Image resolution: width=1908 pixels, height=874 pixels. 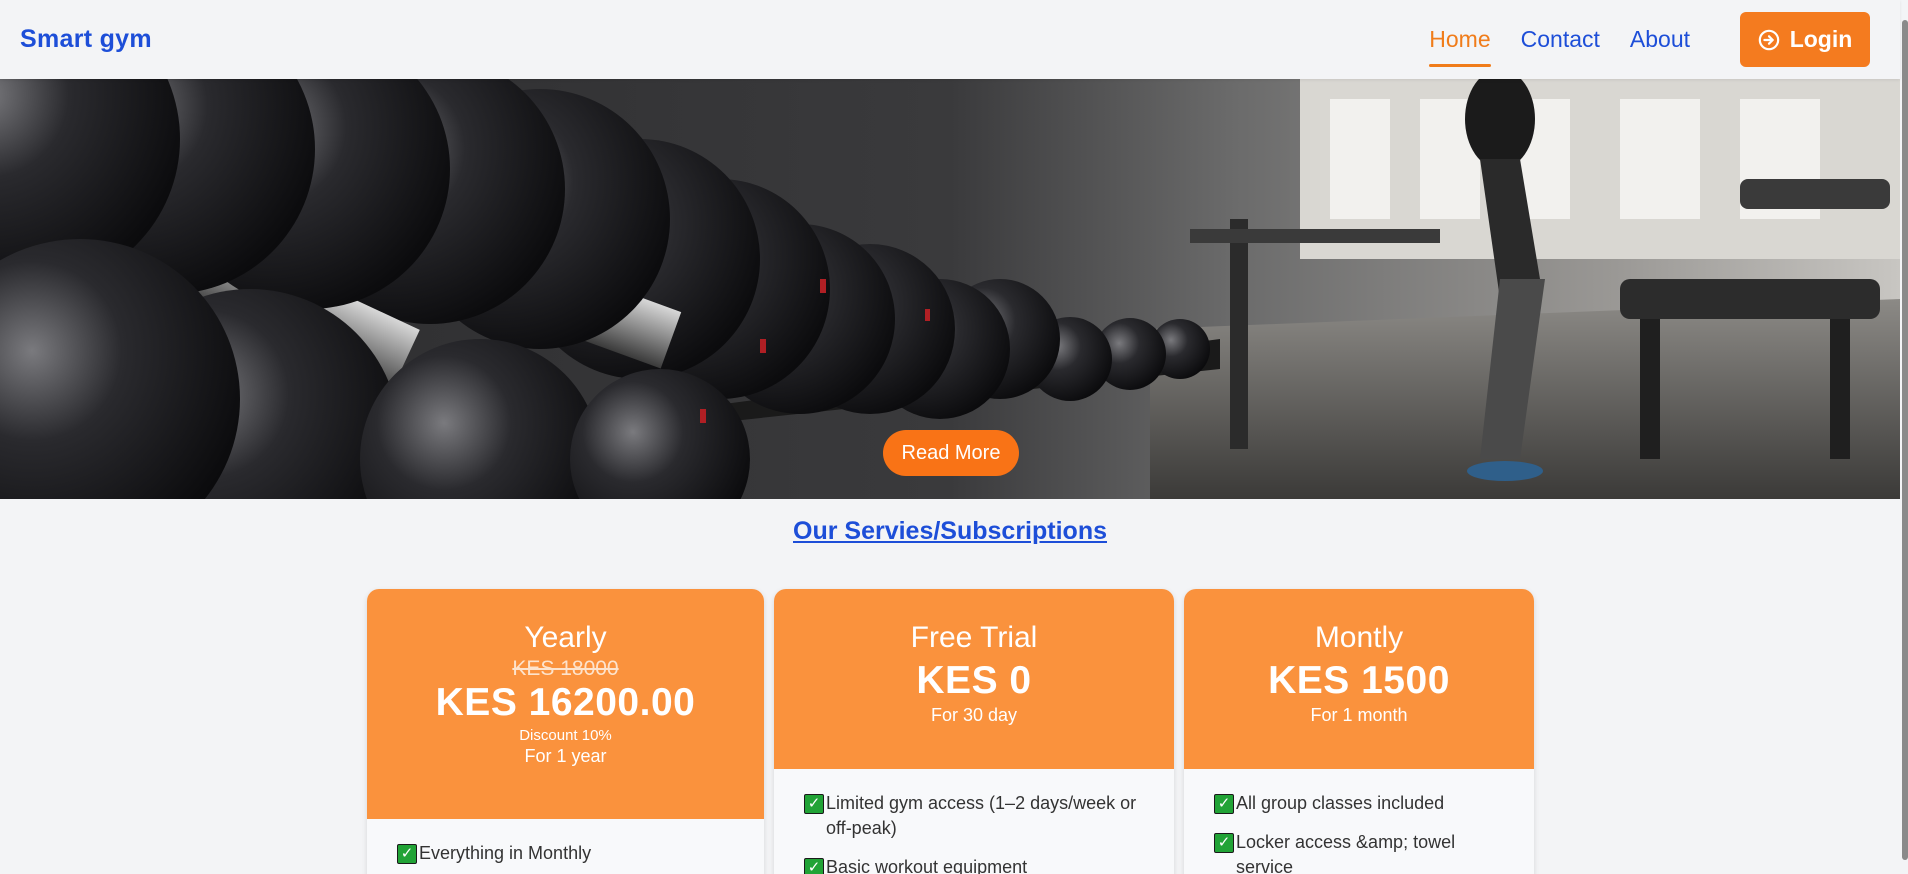 I want to click on feature-item: ✓ Basic workout equipment, so click(x=974, y=864).